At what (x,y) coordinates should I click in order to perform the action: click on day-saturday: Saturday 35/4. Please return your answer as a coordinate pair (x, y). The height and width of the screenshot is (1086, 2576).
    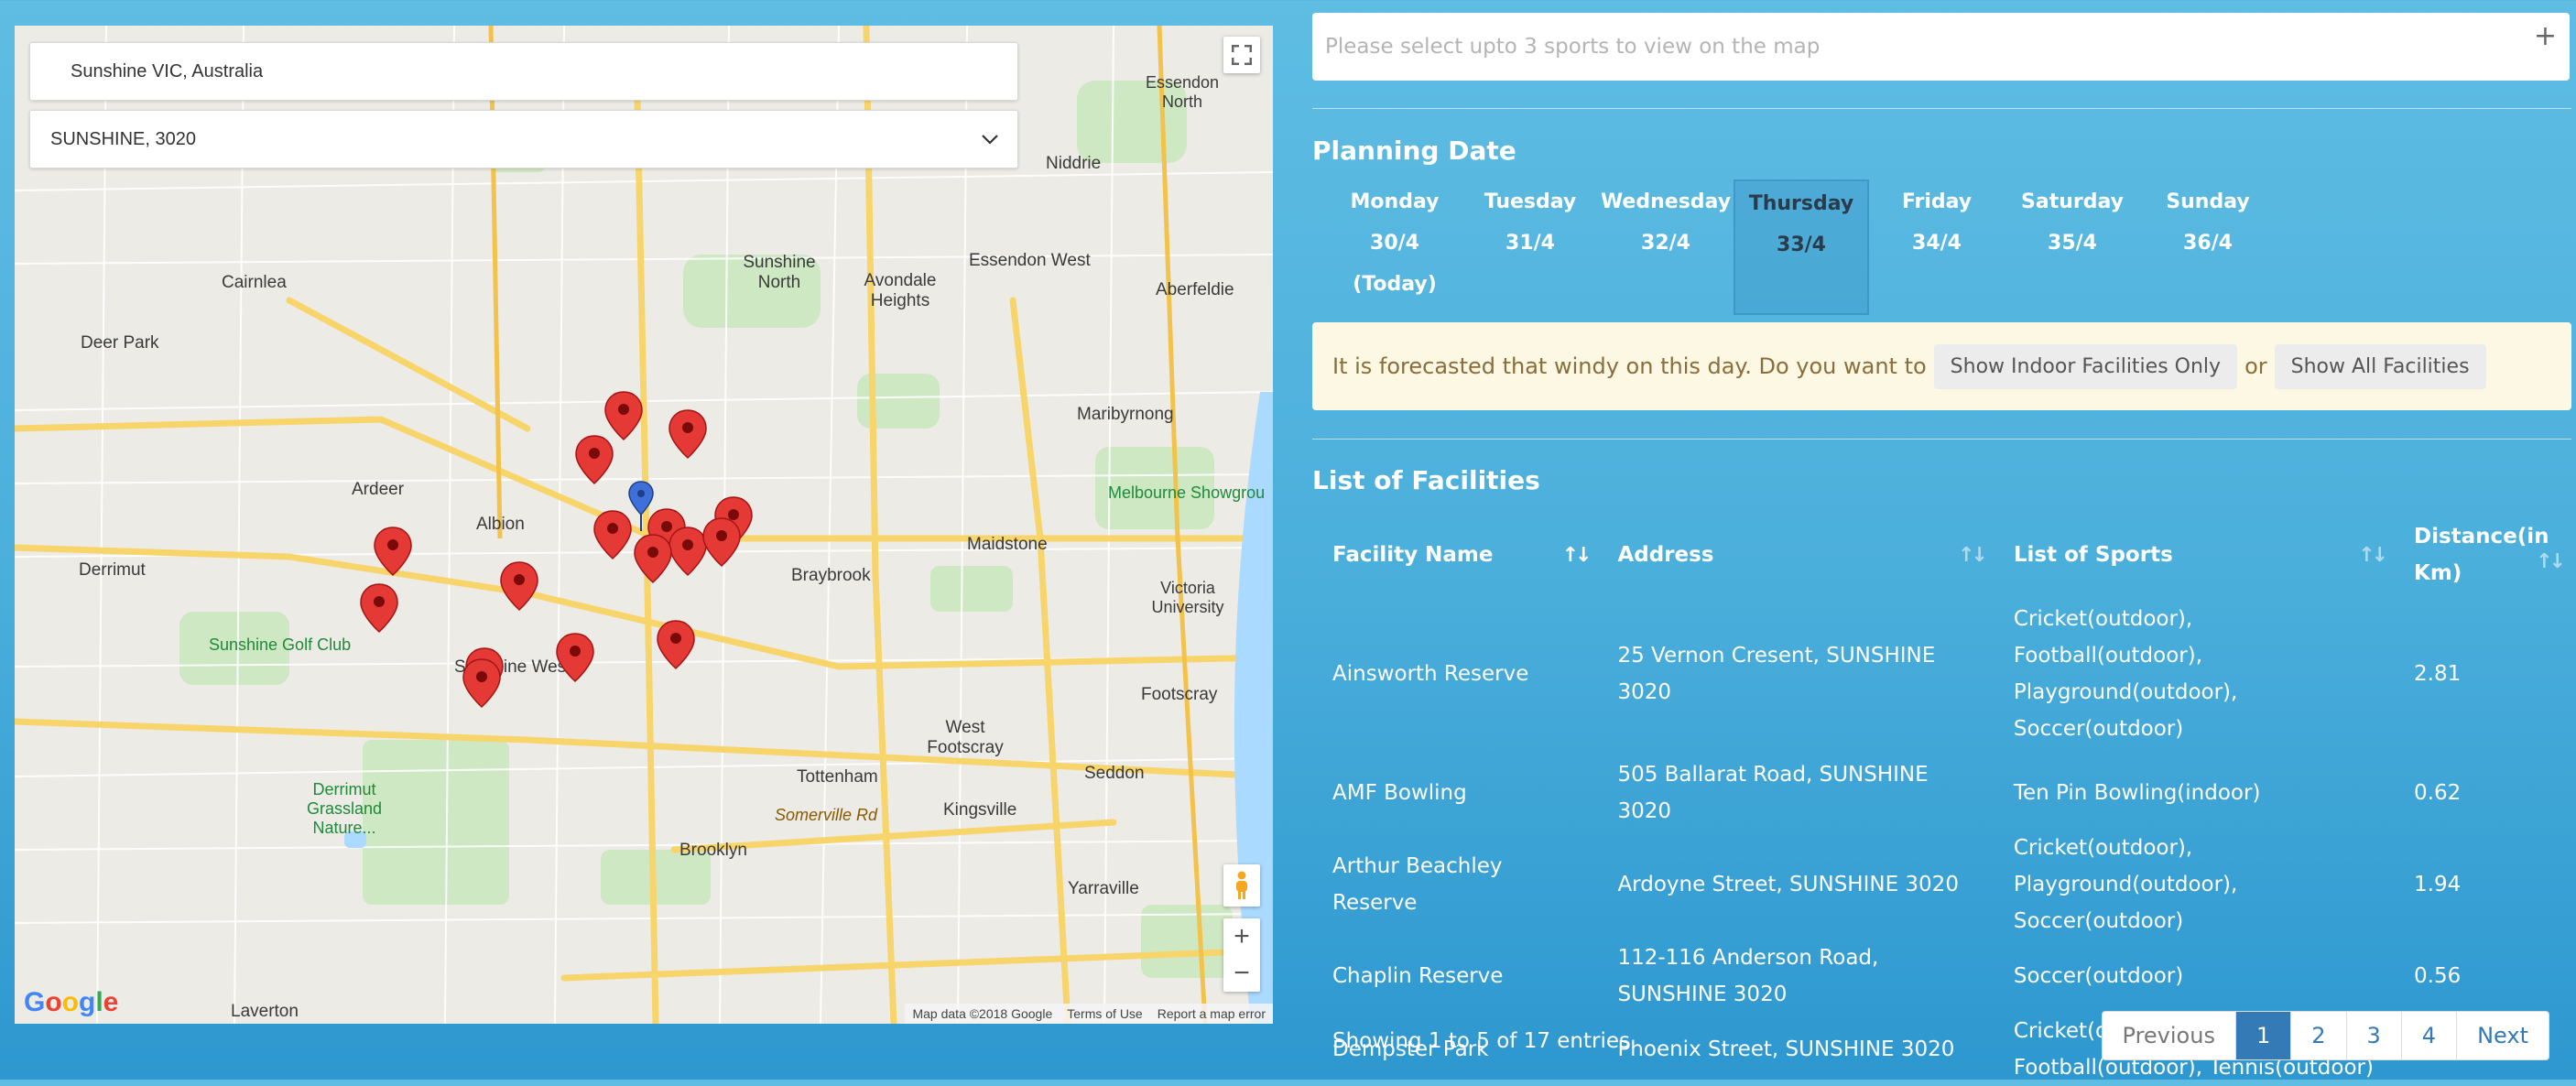
    Looking at the image, I should click on (2072, 247).